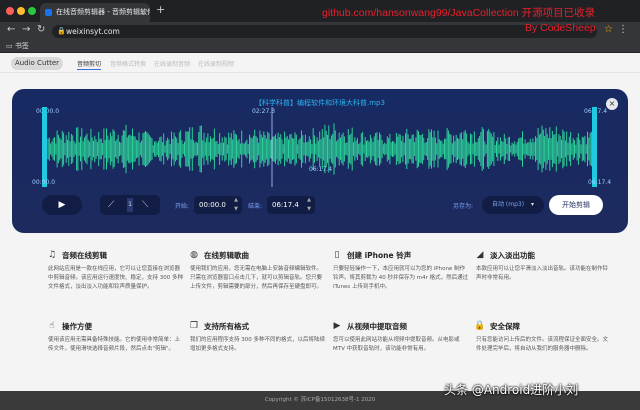 The image size is (640, 410). I want to click on tab-close-icon: ×, so click(142, 12).